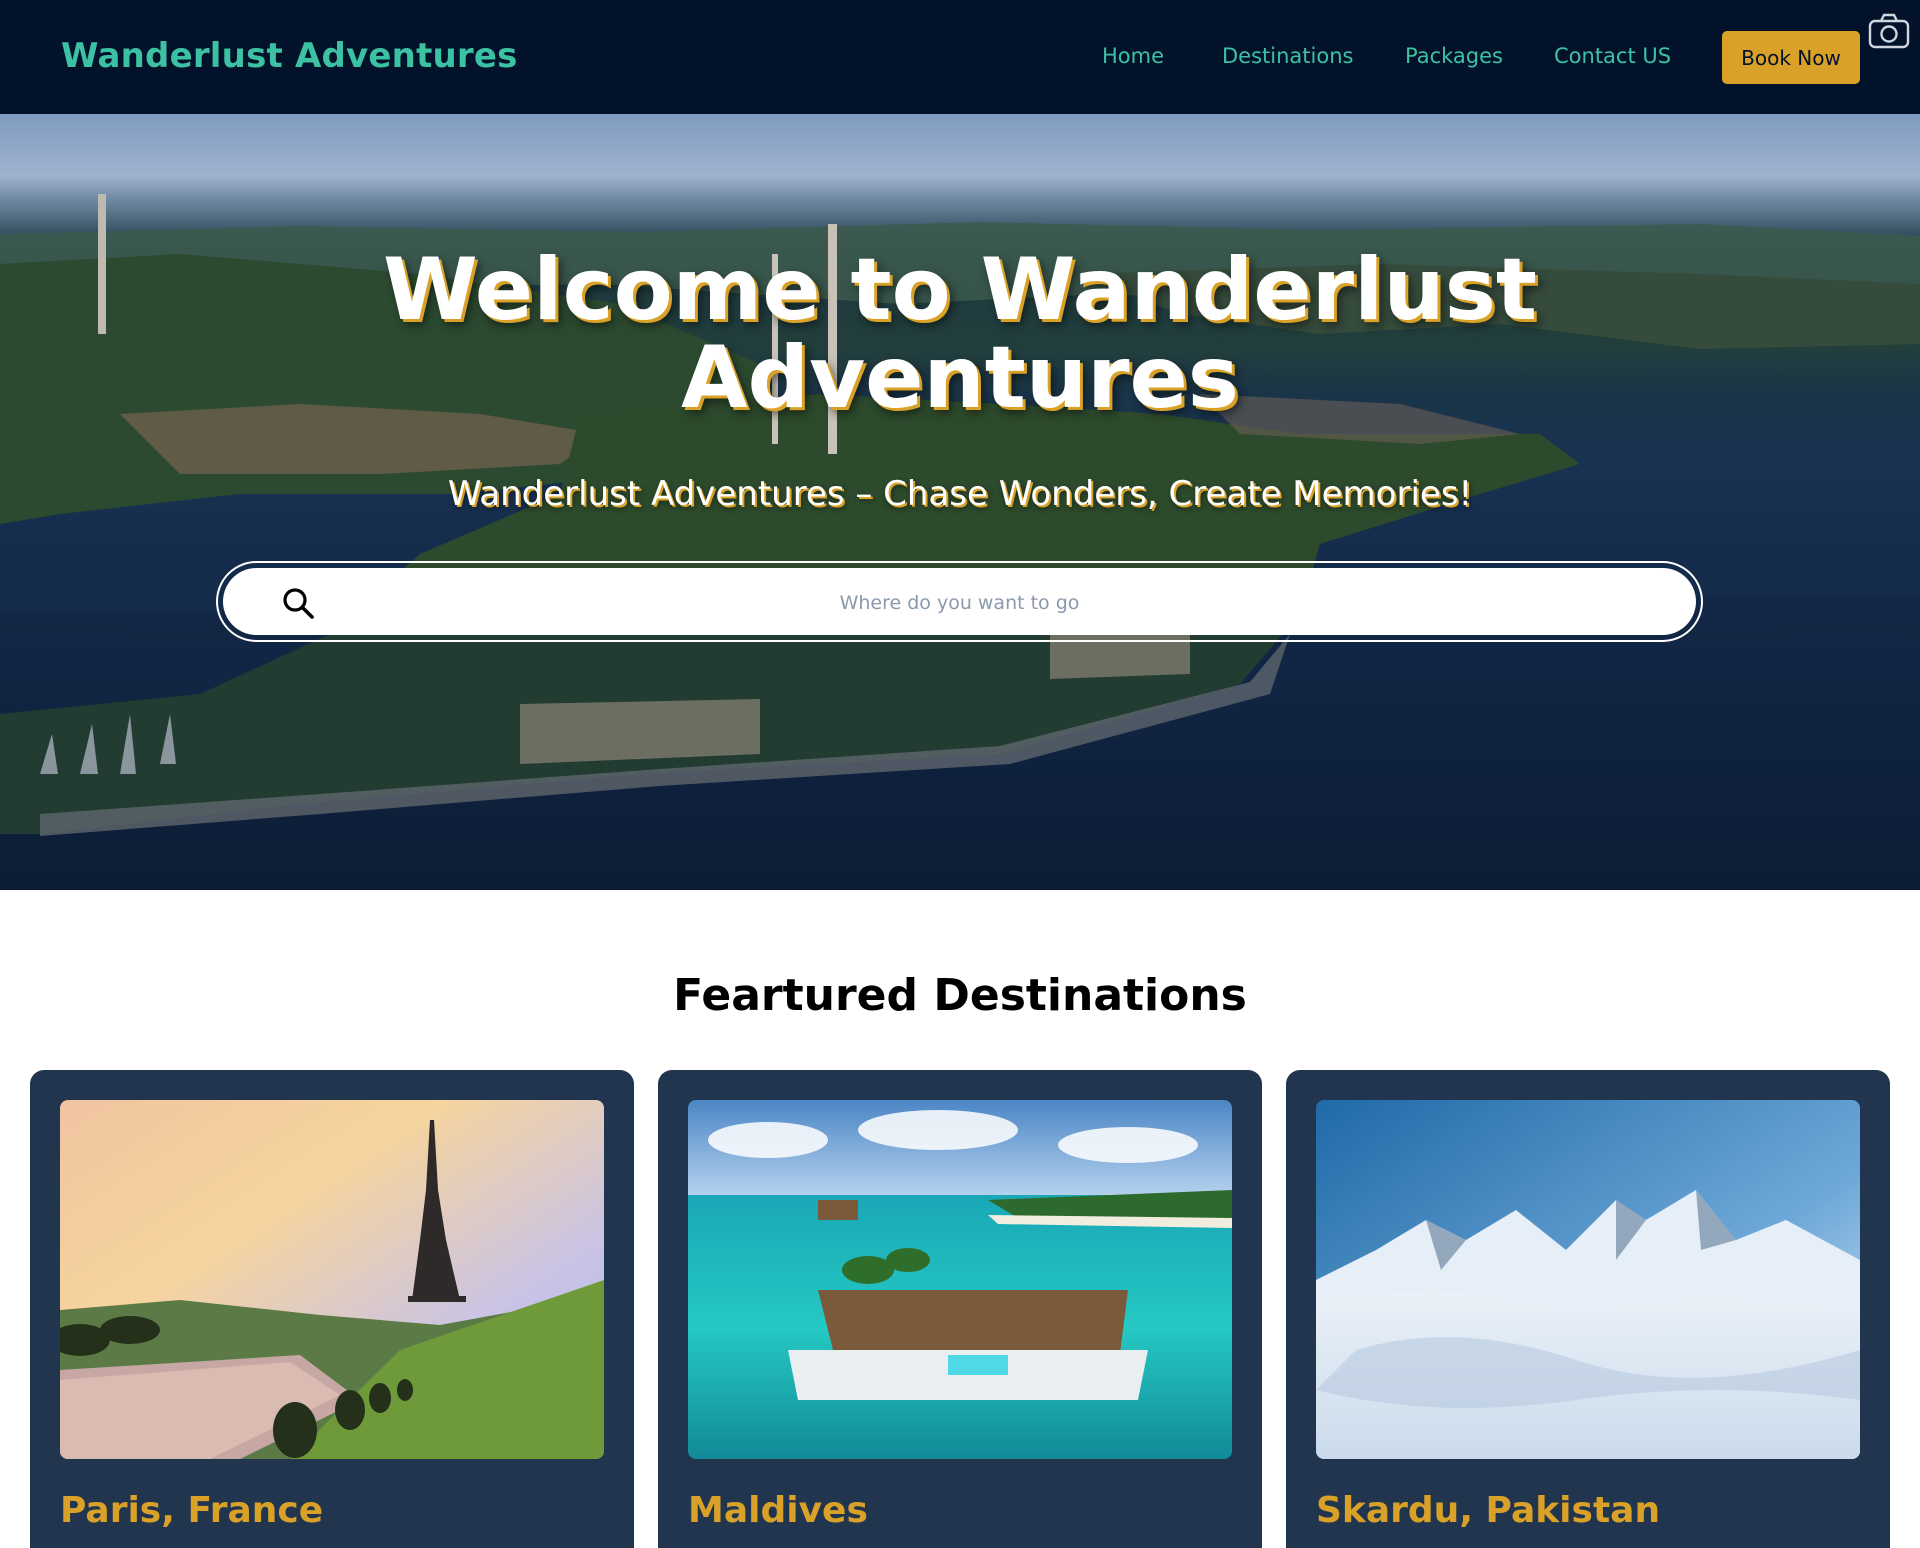 This screenshot has height=1548, width=1920. I want to click on paris-eiffel-image, so click(332, 1279).